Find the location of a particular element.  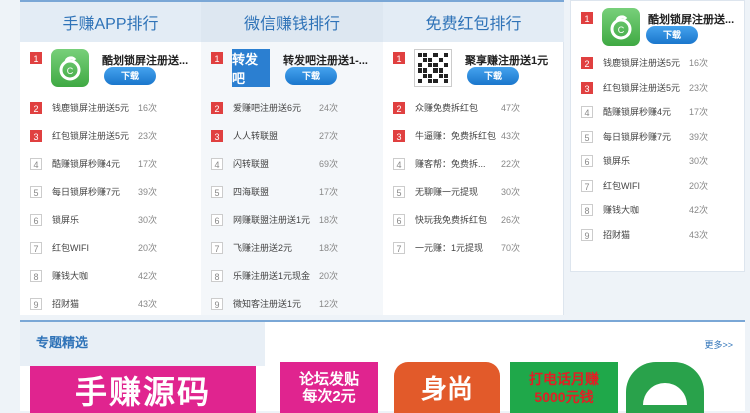

list-item: 5 无聊赚一元提现 30次 is located at coordinates (473, 192).